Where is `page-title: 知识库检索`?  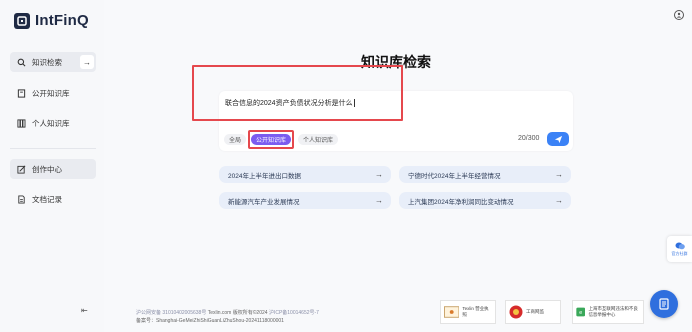 page-title: 知识库检索 is located at coordinates (396, 62).